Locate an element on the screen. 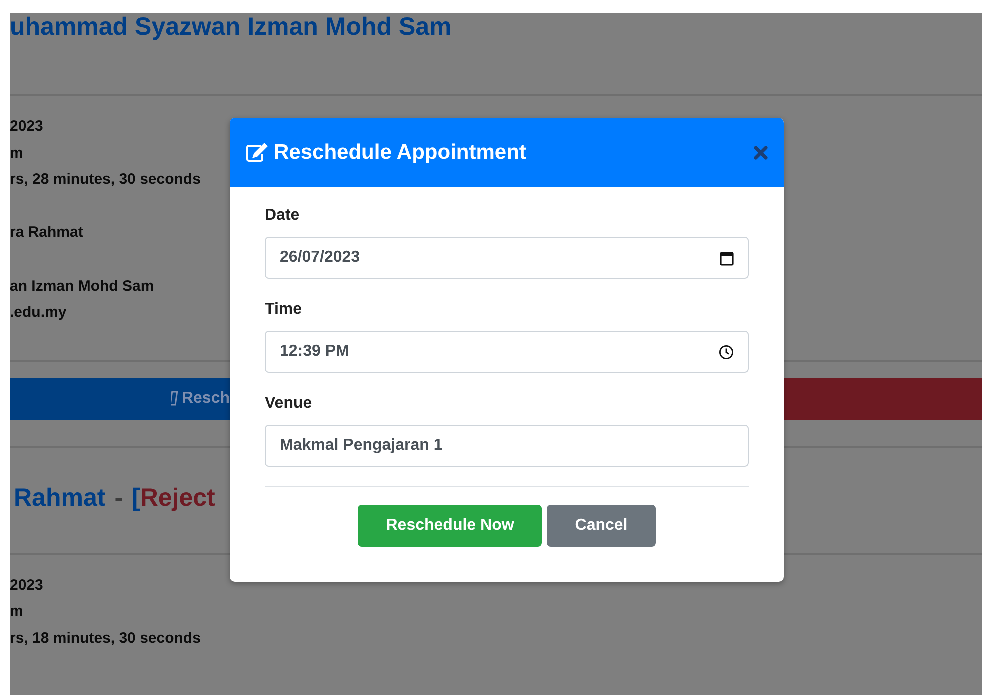 Image resolution: width=982 pixels, height=695 pixels. time-field: 12:39 PM is located at coordinates (507, 352).